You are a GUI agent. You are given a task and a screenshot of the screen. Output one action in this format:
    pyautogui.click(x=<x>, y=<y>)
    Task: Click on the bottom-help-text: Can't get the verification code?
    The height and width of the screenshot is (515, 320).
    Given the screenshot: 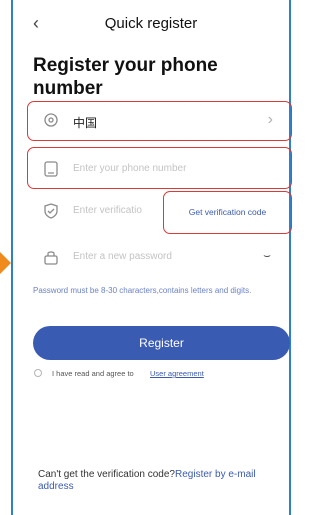 What is the action you would take?
    pyautogui.click(x=106, y=474)
    